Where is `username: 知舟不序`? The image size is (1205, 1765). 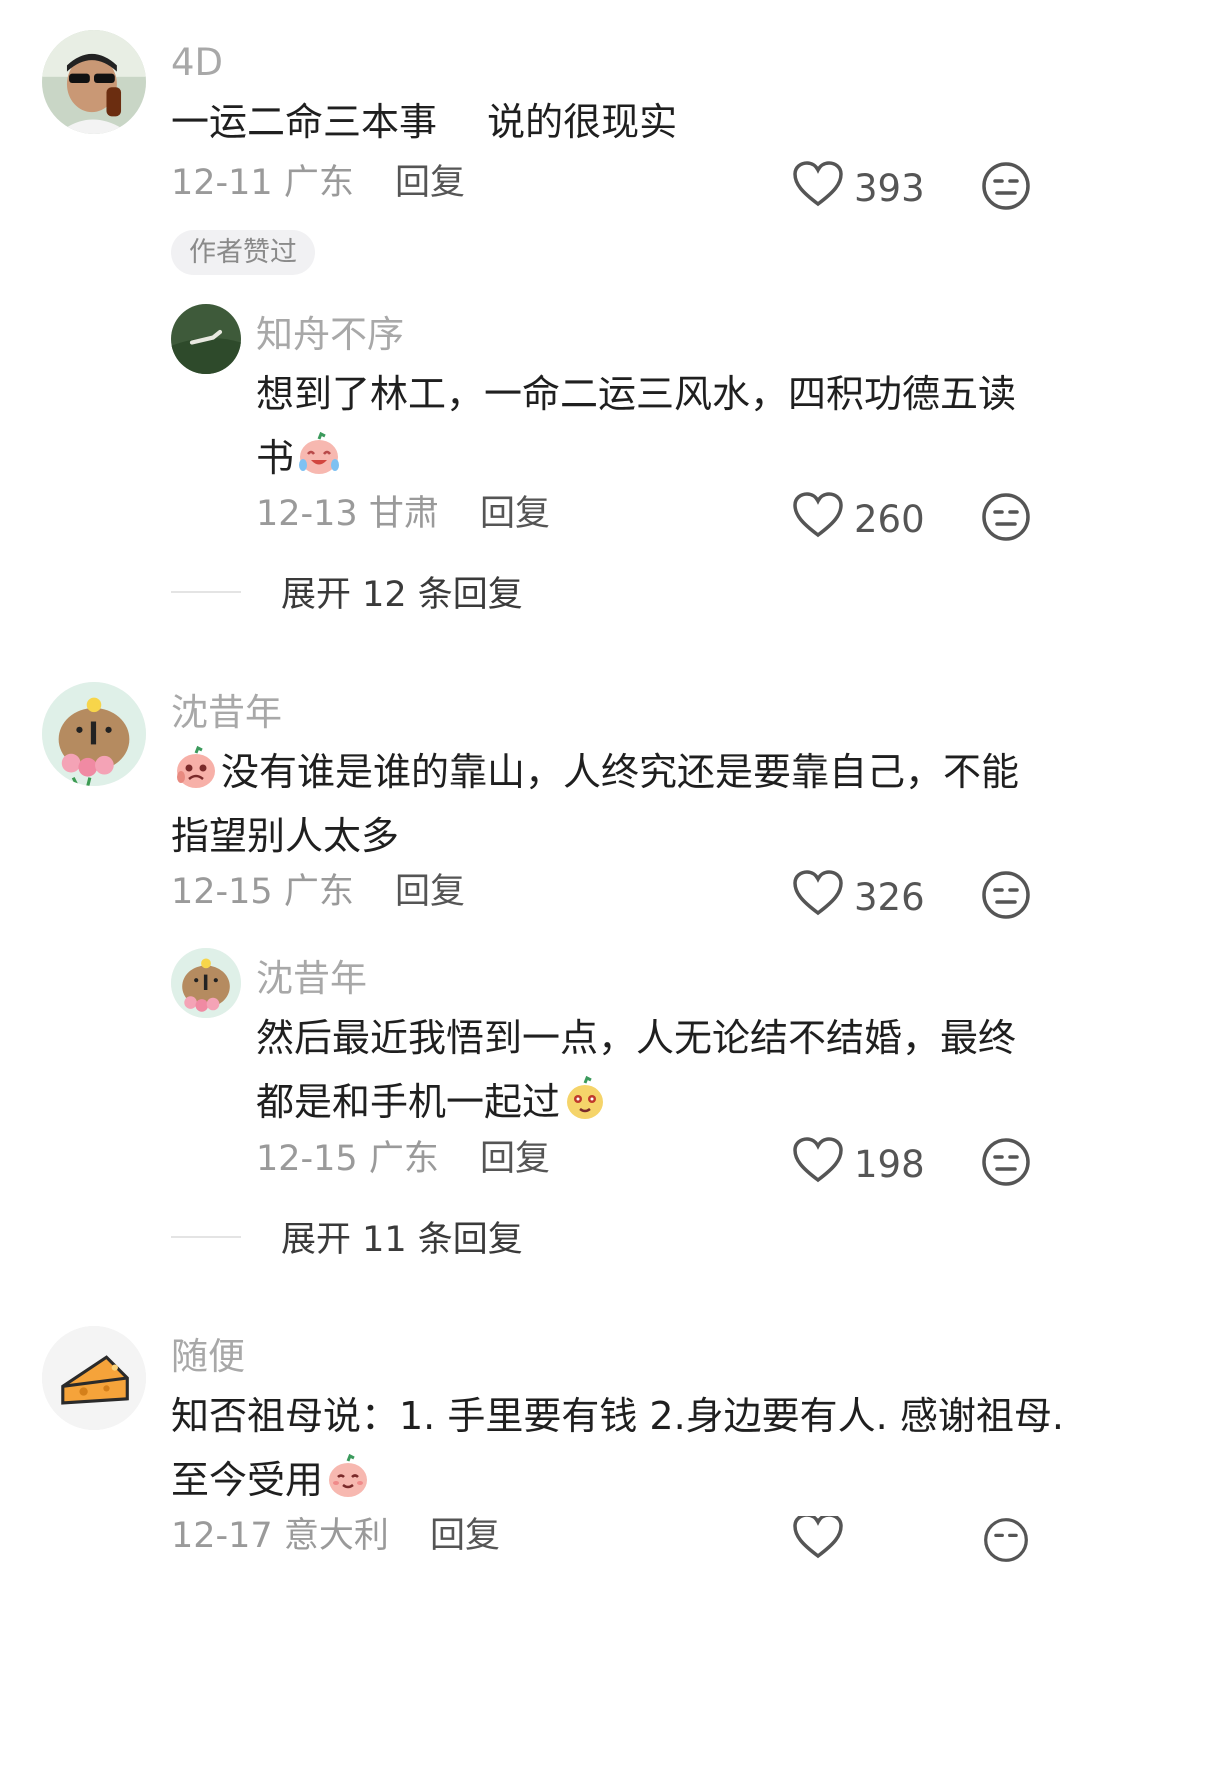 username: 知舟不序 is located at coordinates (330, 334).